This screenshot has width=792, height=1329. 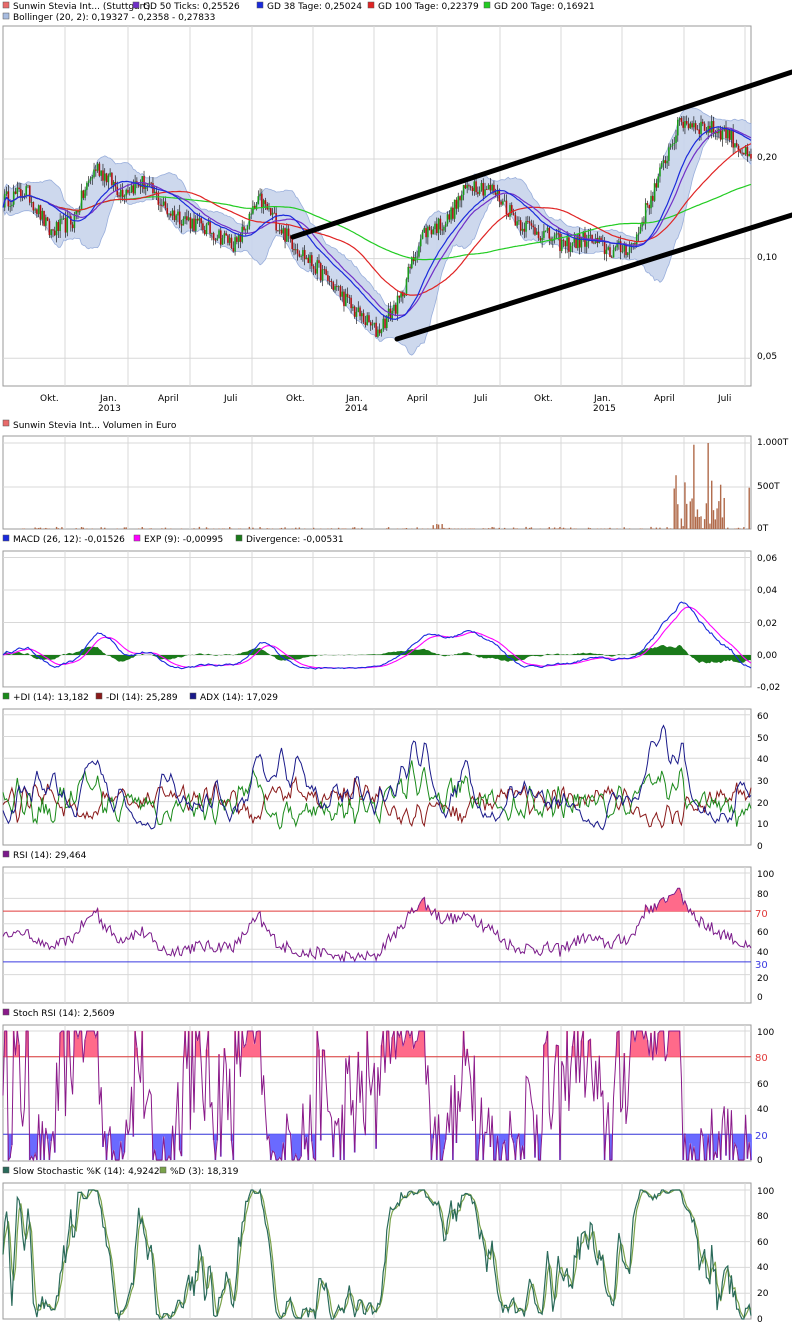 What do you see at coordinates (768, 487) in the screenshot?
I see `volume-ytick: 500T` at bounding box center [768, 487].